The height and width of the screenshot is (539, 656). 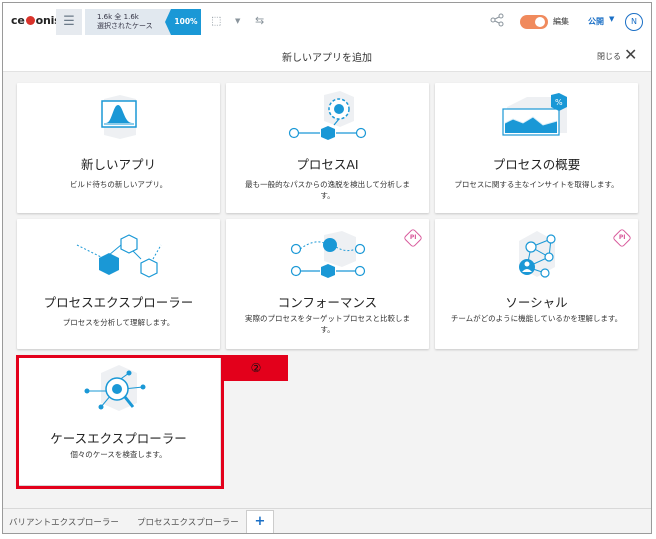 I want to click on dialog-header: 新しいアプリを追加 閉じる ✕, so click(x=327, y=56).